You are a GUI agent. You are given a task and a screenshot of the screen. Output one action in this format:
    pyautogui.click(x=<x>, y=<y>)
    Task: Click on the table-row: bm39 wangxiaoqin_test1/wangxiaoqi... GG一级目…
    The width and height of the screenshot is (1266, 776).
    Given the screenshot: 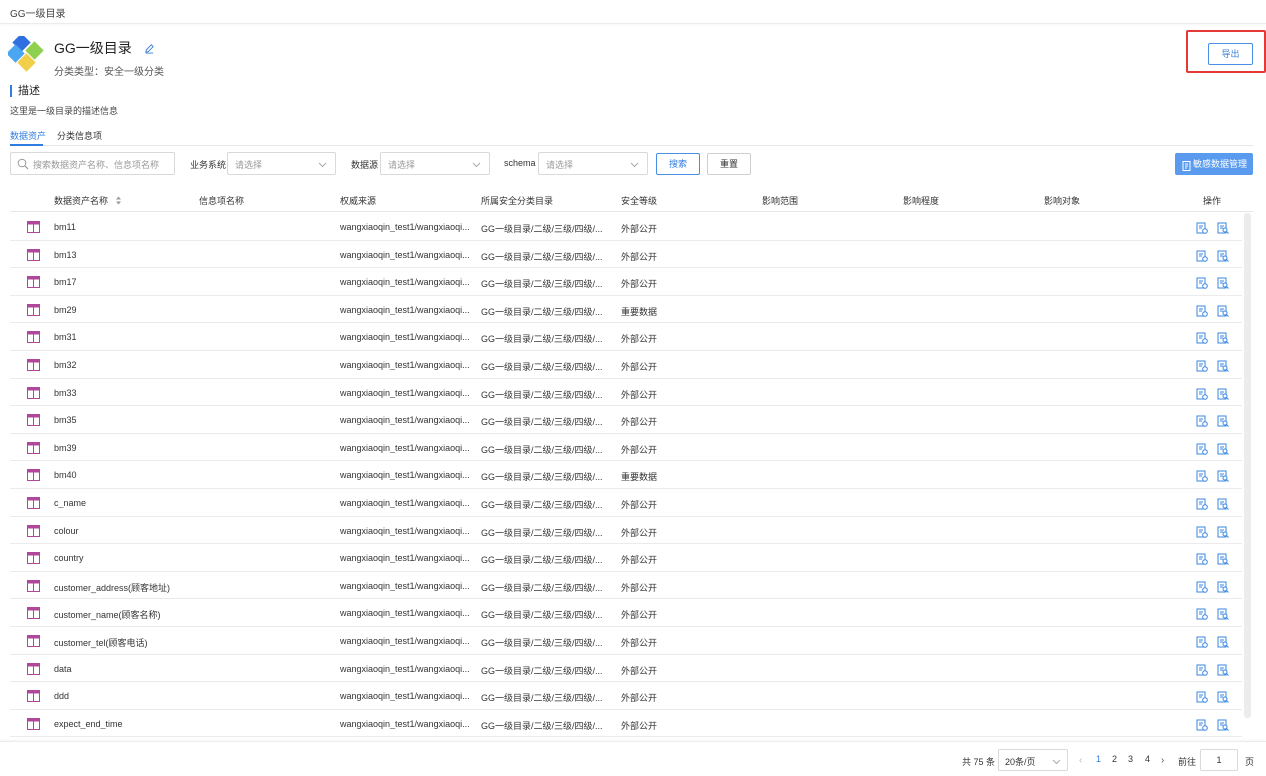 What is the action you would take?
    pyautogui.click(x=626, y=448)
    